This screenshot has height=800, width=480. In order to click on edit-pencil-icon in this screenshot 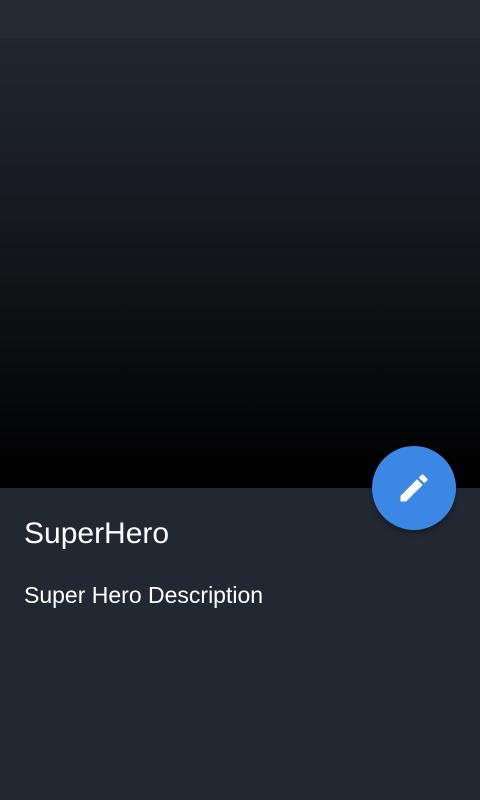, I will do `click(414, 488)`.